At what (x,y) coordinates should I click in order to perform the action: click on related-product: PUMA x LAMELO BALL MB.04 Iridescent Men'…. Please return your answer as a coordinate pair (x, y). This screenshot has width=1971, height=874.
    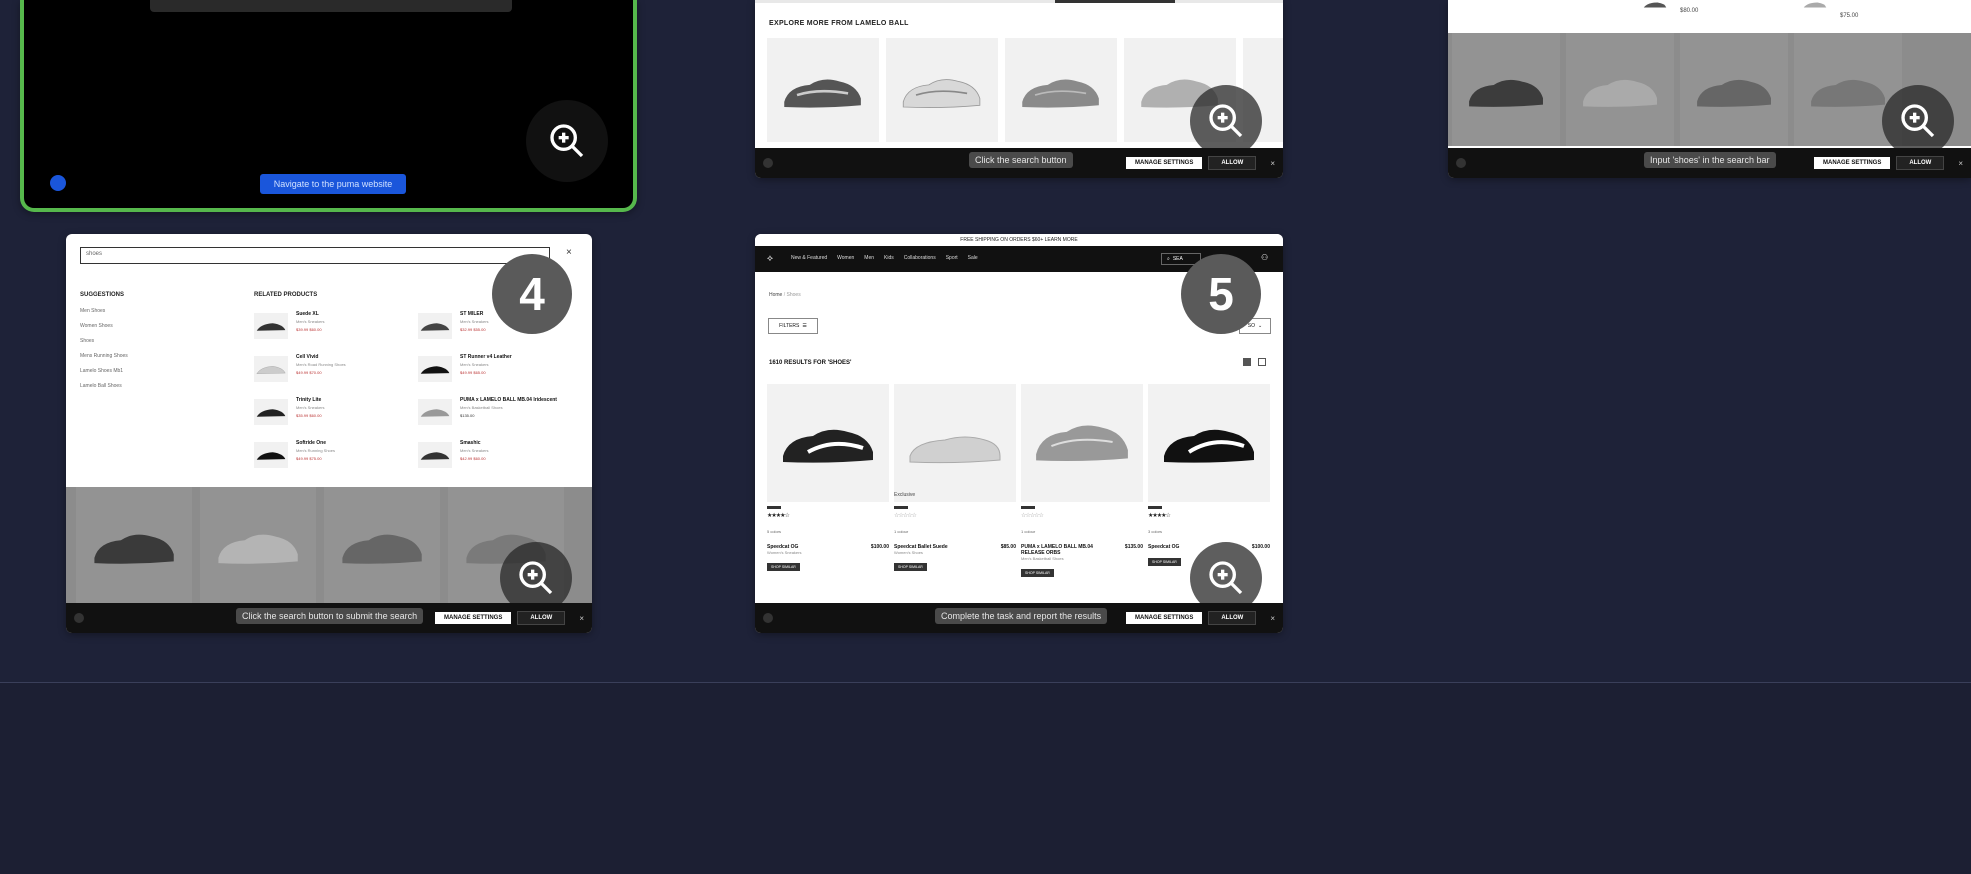
    Looking at the image, I should click on (493, 413).